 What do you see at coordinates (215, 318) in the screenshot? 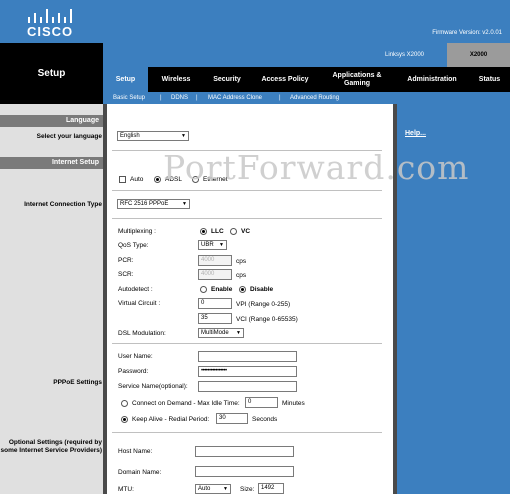
I see `vci-input: 35` at bounding box center [215, 318].